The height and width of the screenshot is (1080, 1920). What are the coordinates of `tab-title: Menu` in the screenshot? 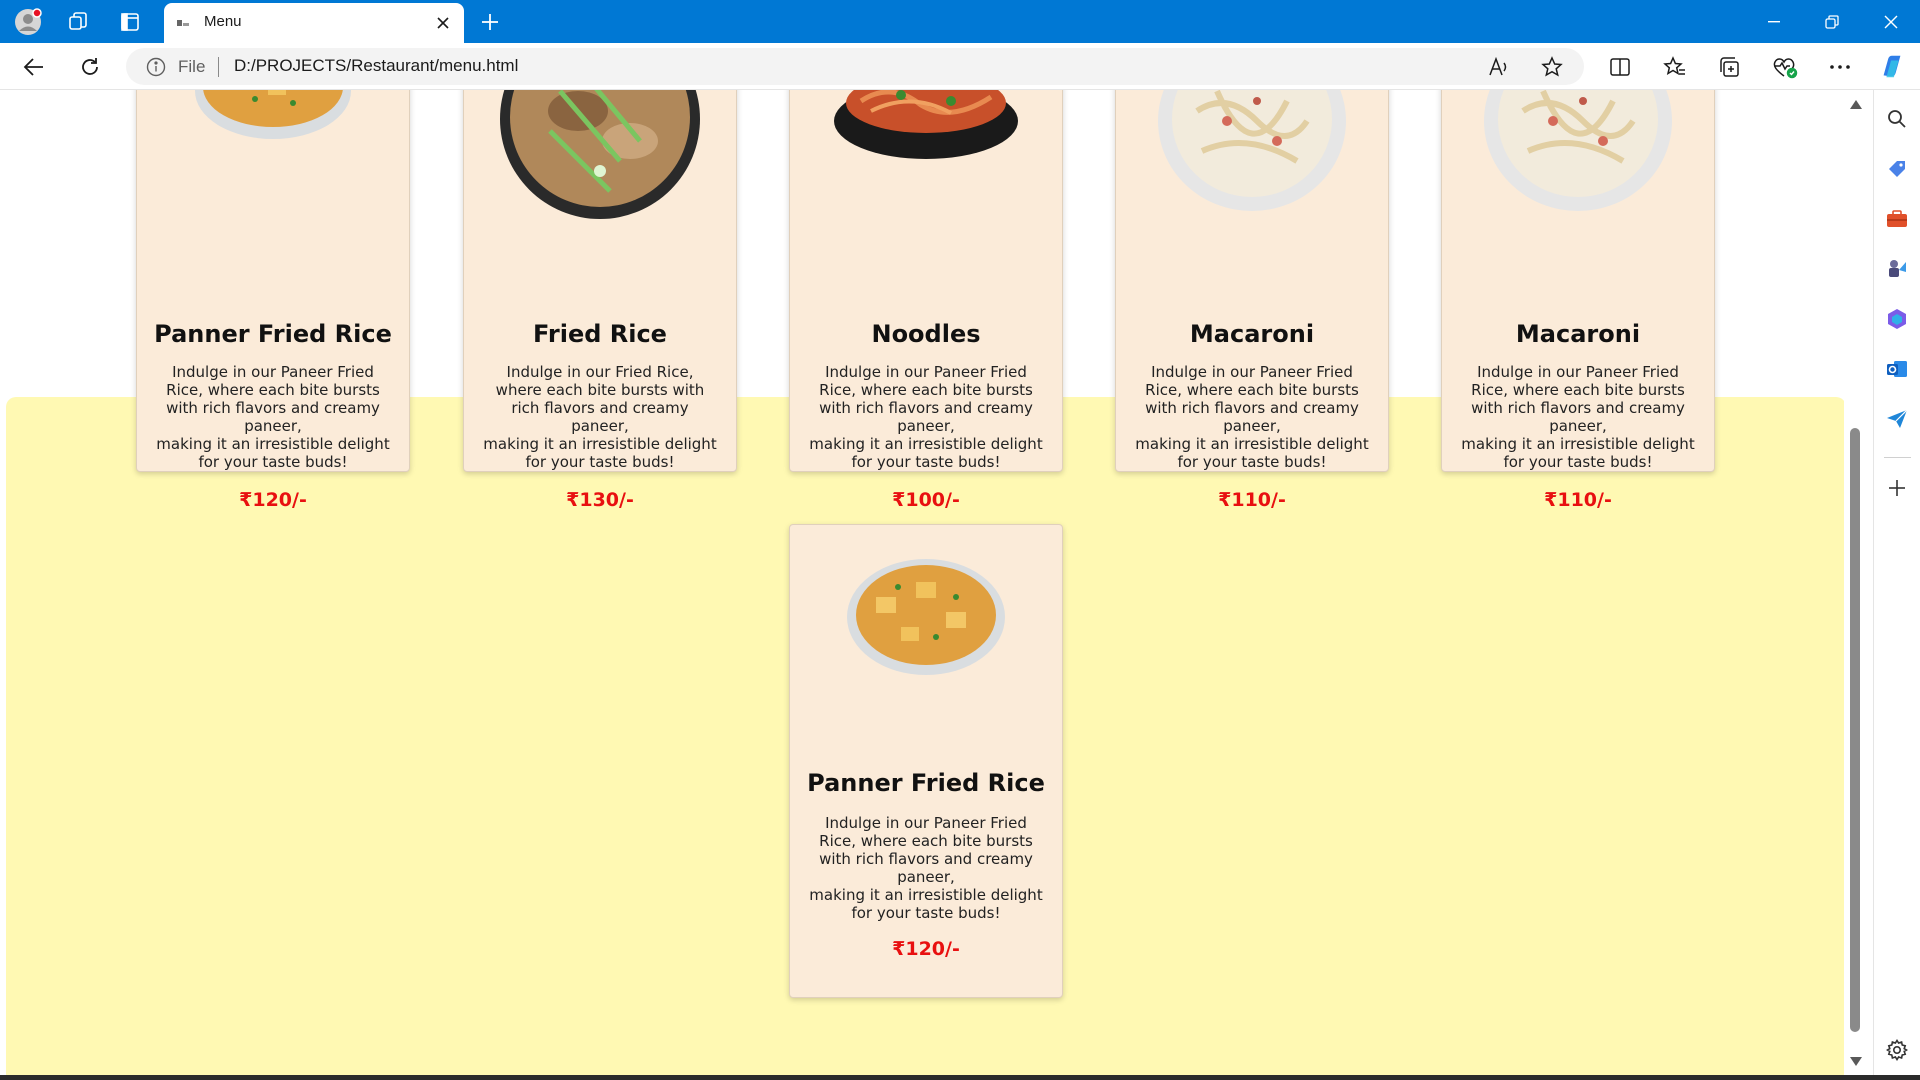 It's located at (223, 21).